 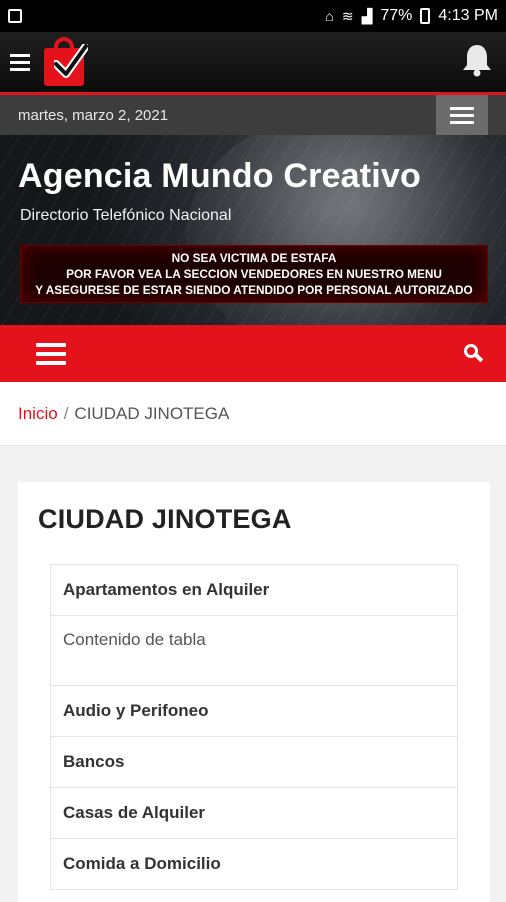 What do you see at coordinates (71, 61) in the screenshot?
I see `check-icon` at bounding box center [71, 61].